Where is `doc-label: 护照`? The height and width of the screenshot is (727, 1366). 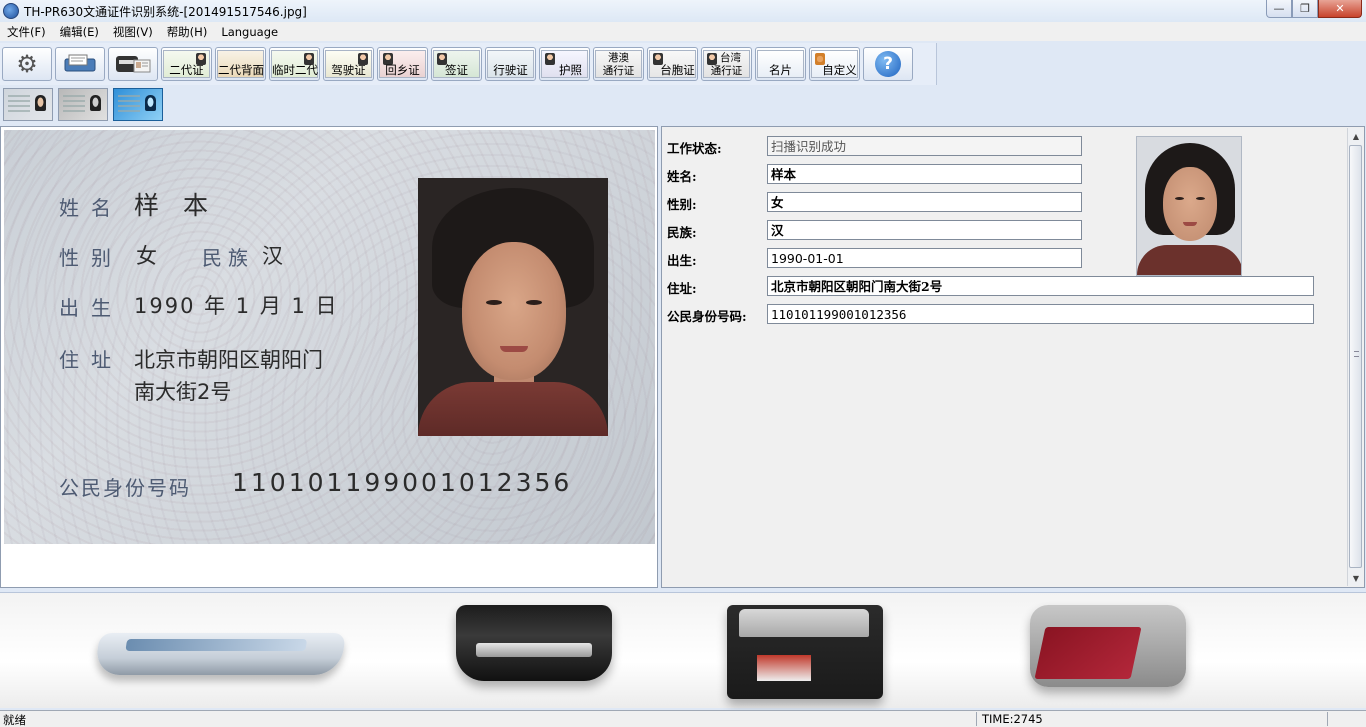
doc-label: 护照 is located at coordinates (570, 70).